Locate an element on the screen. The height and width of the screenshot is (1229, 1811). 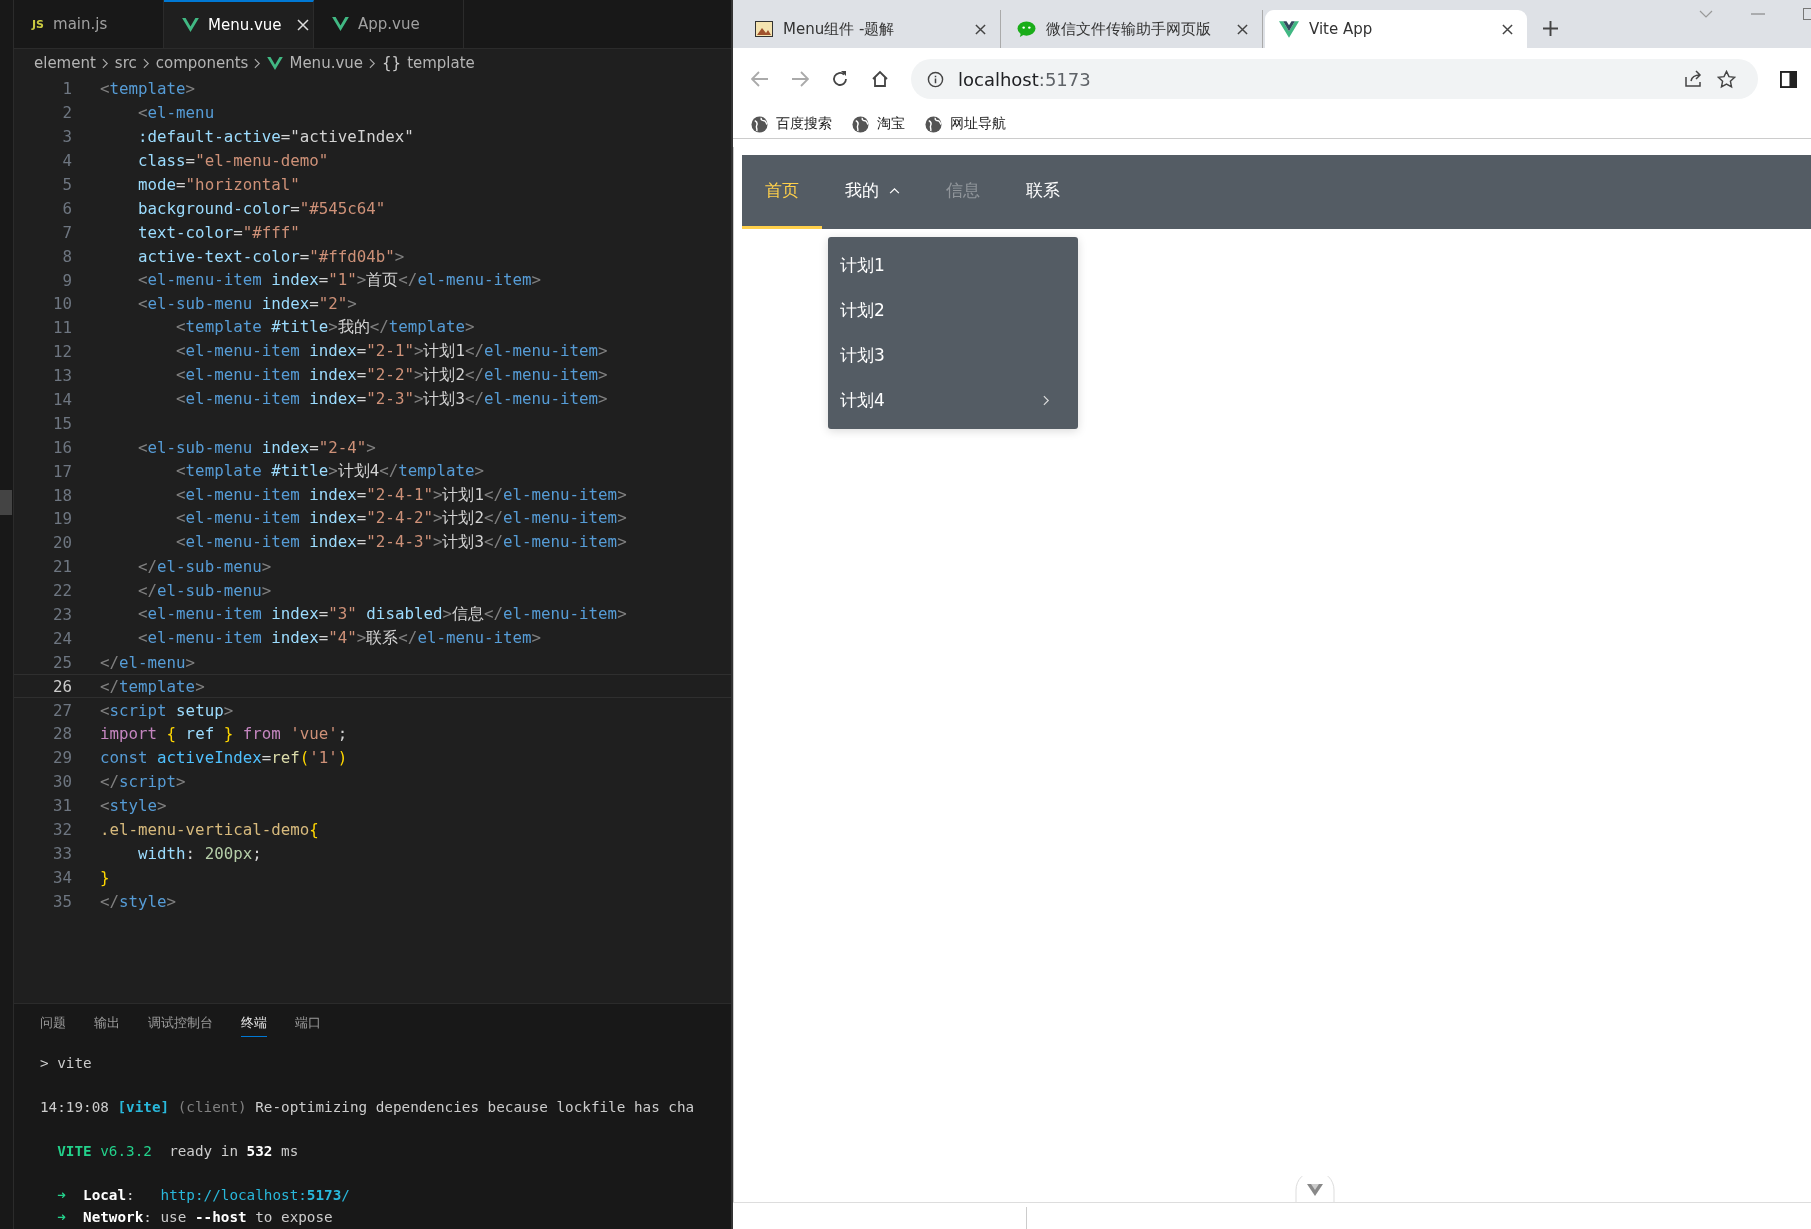
code-line: .el-menu-vertical-demo{ is located at coordinates (209, 830).